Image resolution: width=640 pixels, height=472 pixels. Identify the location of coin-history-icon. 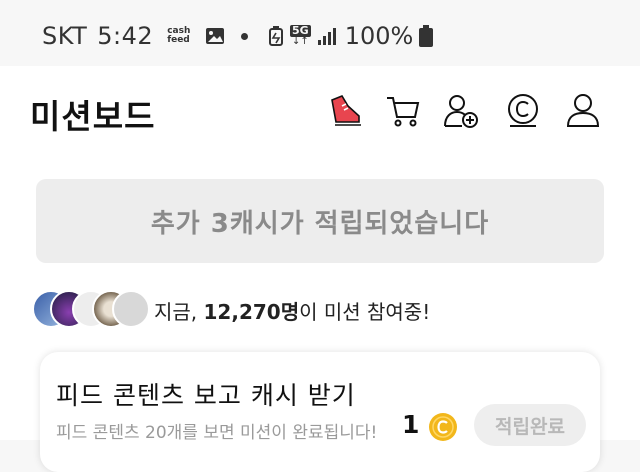
(523, 111).